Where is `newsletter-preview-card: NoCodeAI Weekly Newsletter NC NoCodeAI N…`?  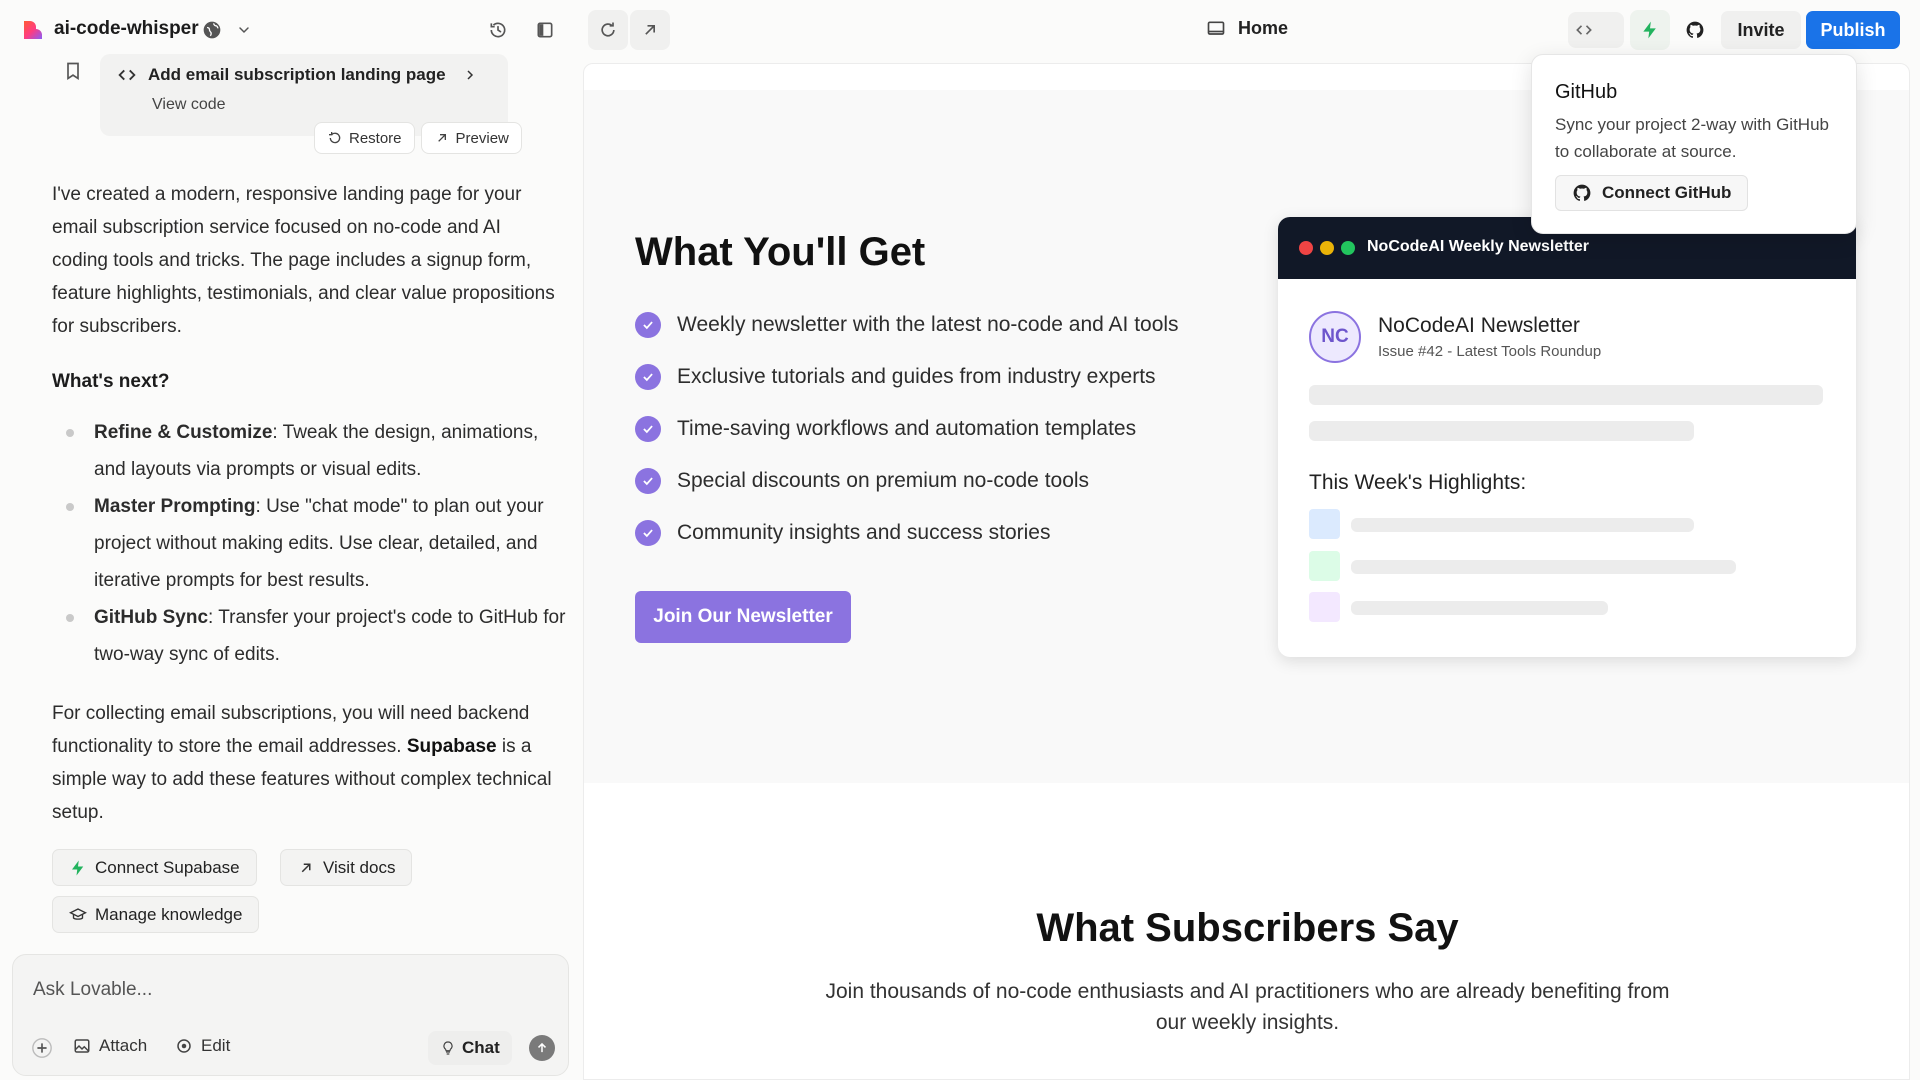 newsletter-preview-card: NoCodeAI Weekly Newsletter NC NoCodeAI N… is located at coordinates (1567, 437).